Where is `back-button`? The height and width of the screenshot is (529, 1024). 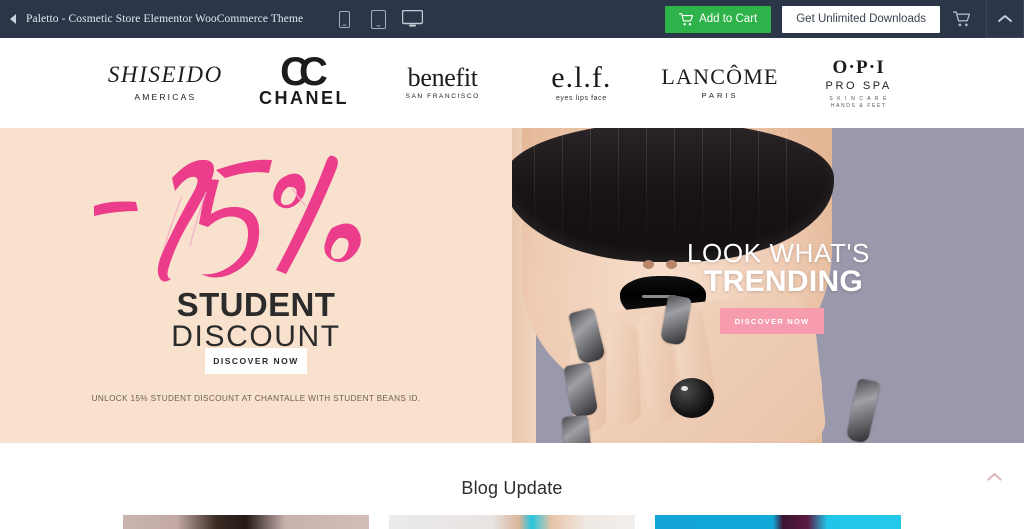
back-button is located at coordinates (13, 19).